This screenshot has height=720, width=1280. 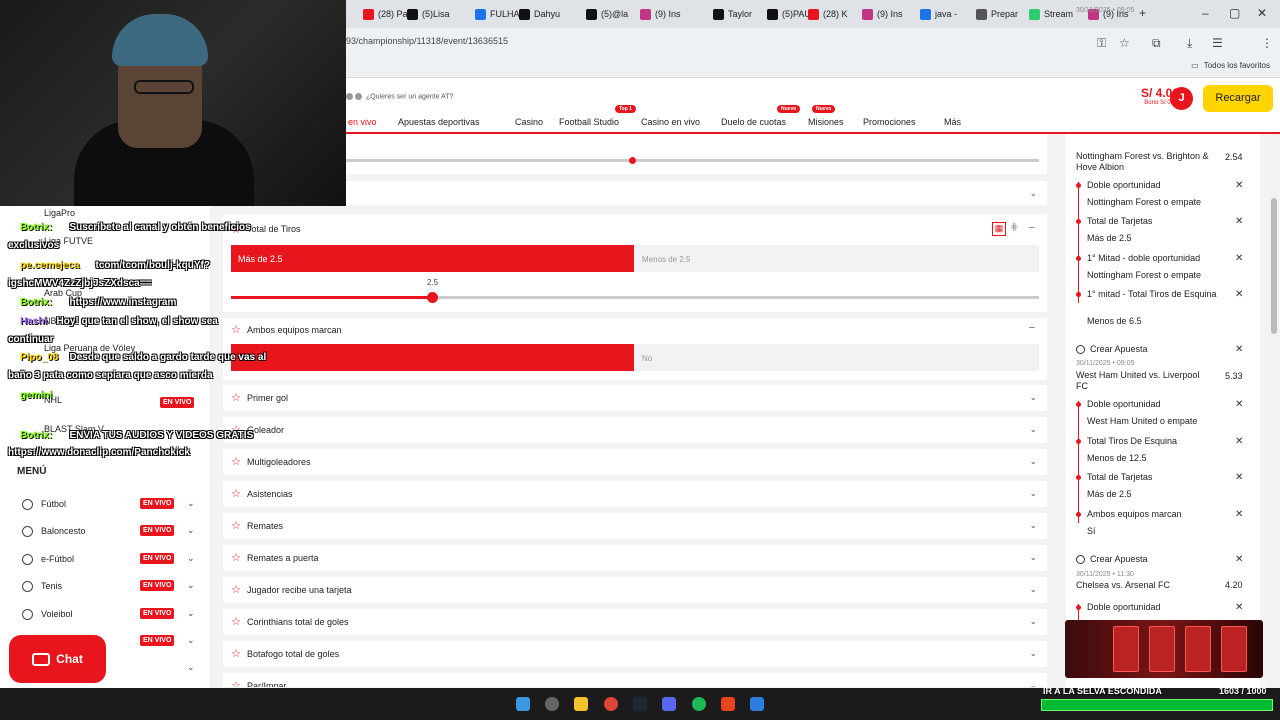 What do you see at coordinates (635, 622) in the screenshot?
I see `market-row: ☆ Corinthians total de goles ⌄` at bounding box center [635, 622].